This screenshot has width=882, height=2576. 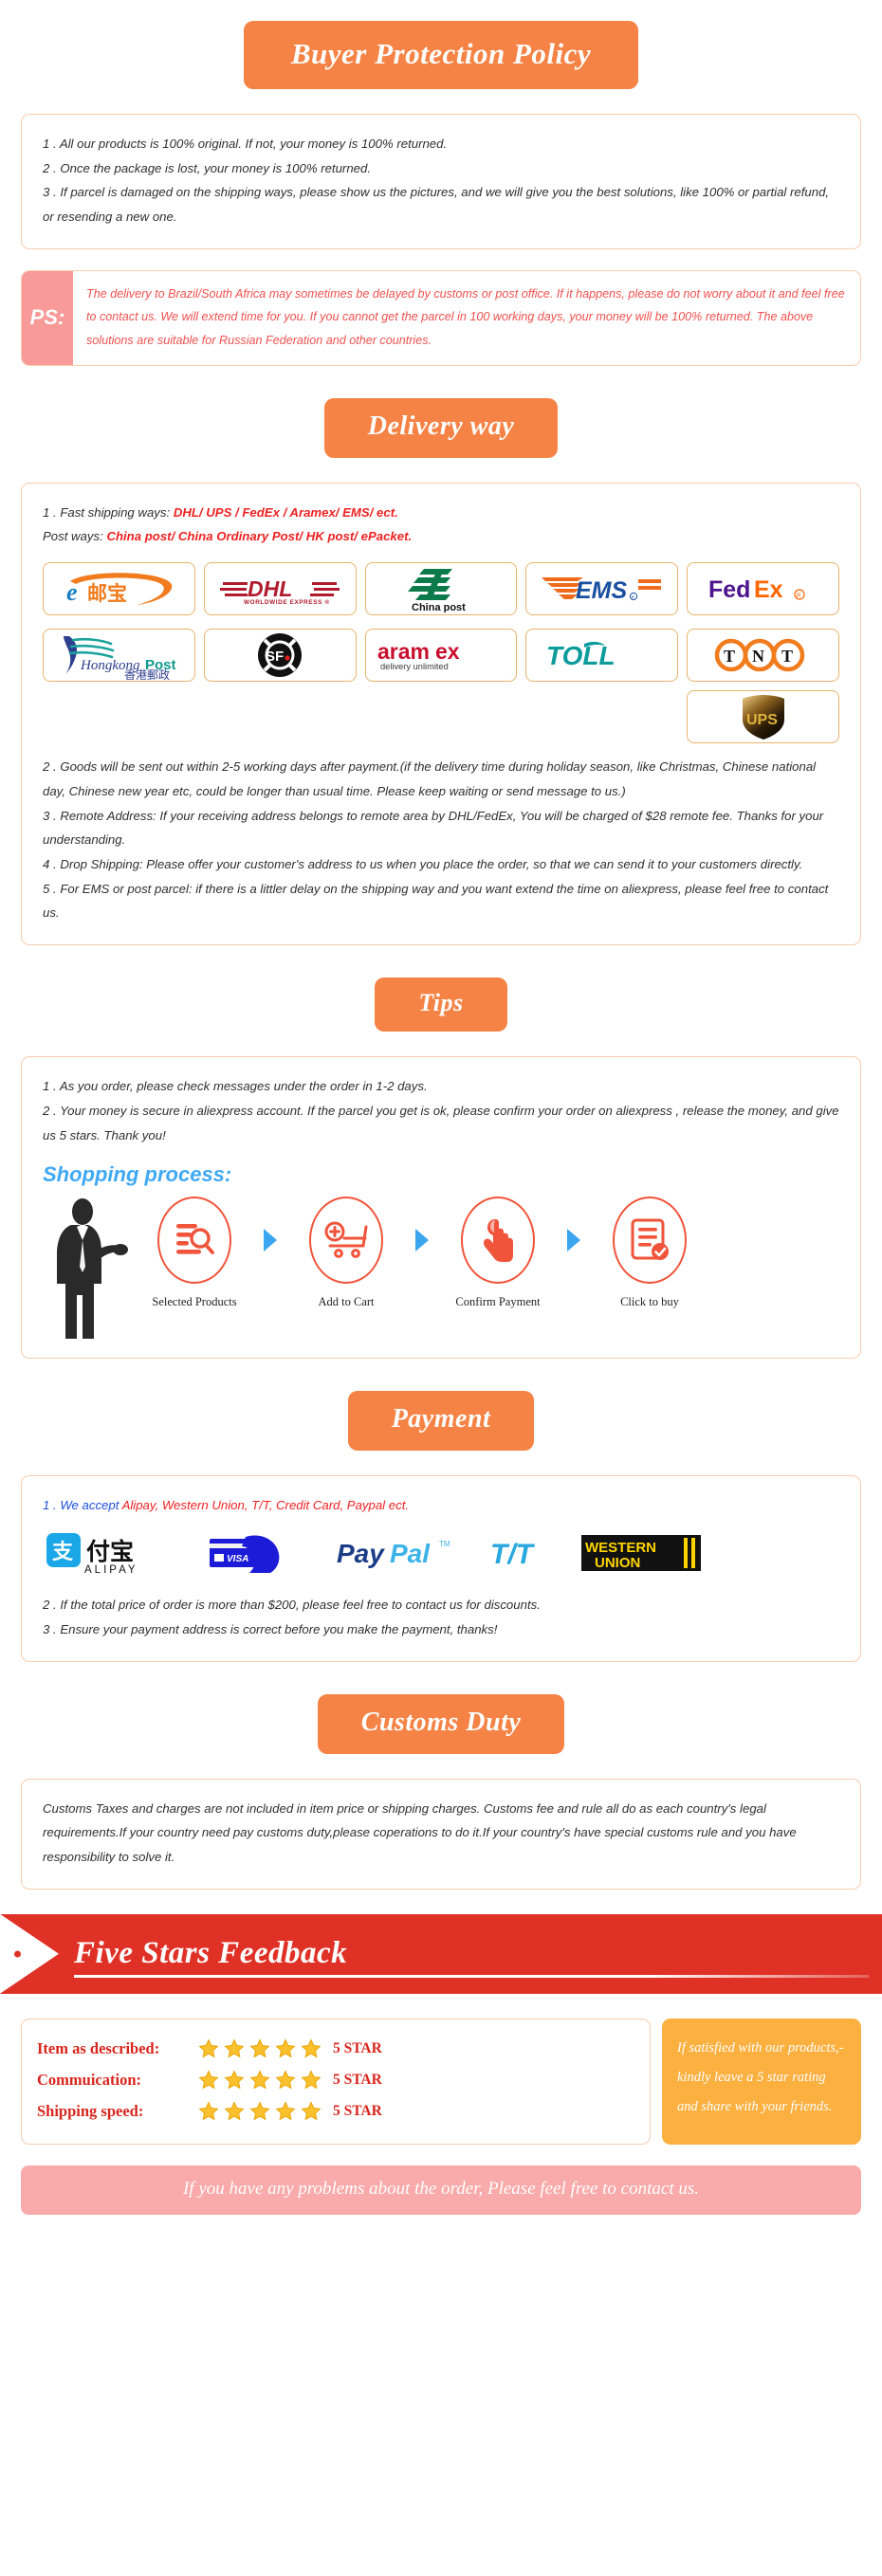 I want to click on svg-text: T/T, so click(x=513, y=1554).